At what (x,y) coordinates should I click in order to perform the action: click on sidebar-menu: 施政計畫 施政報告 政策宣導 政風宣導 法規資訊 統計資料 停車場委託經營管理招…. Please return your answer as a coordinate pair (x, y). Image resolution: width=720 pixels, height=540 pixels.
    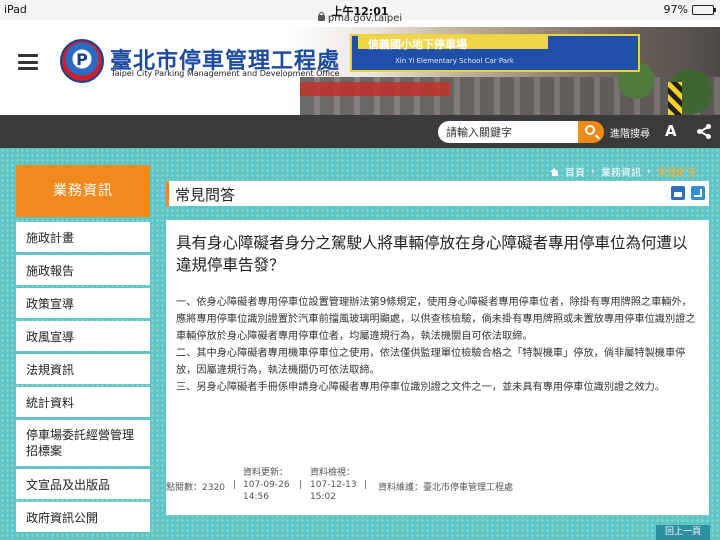
    Looking at the image, I should click on (83, 378).